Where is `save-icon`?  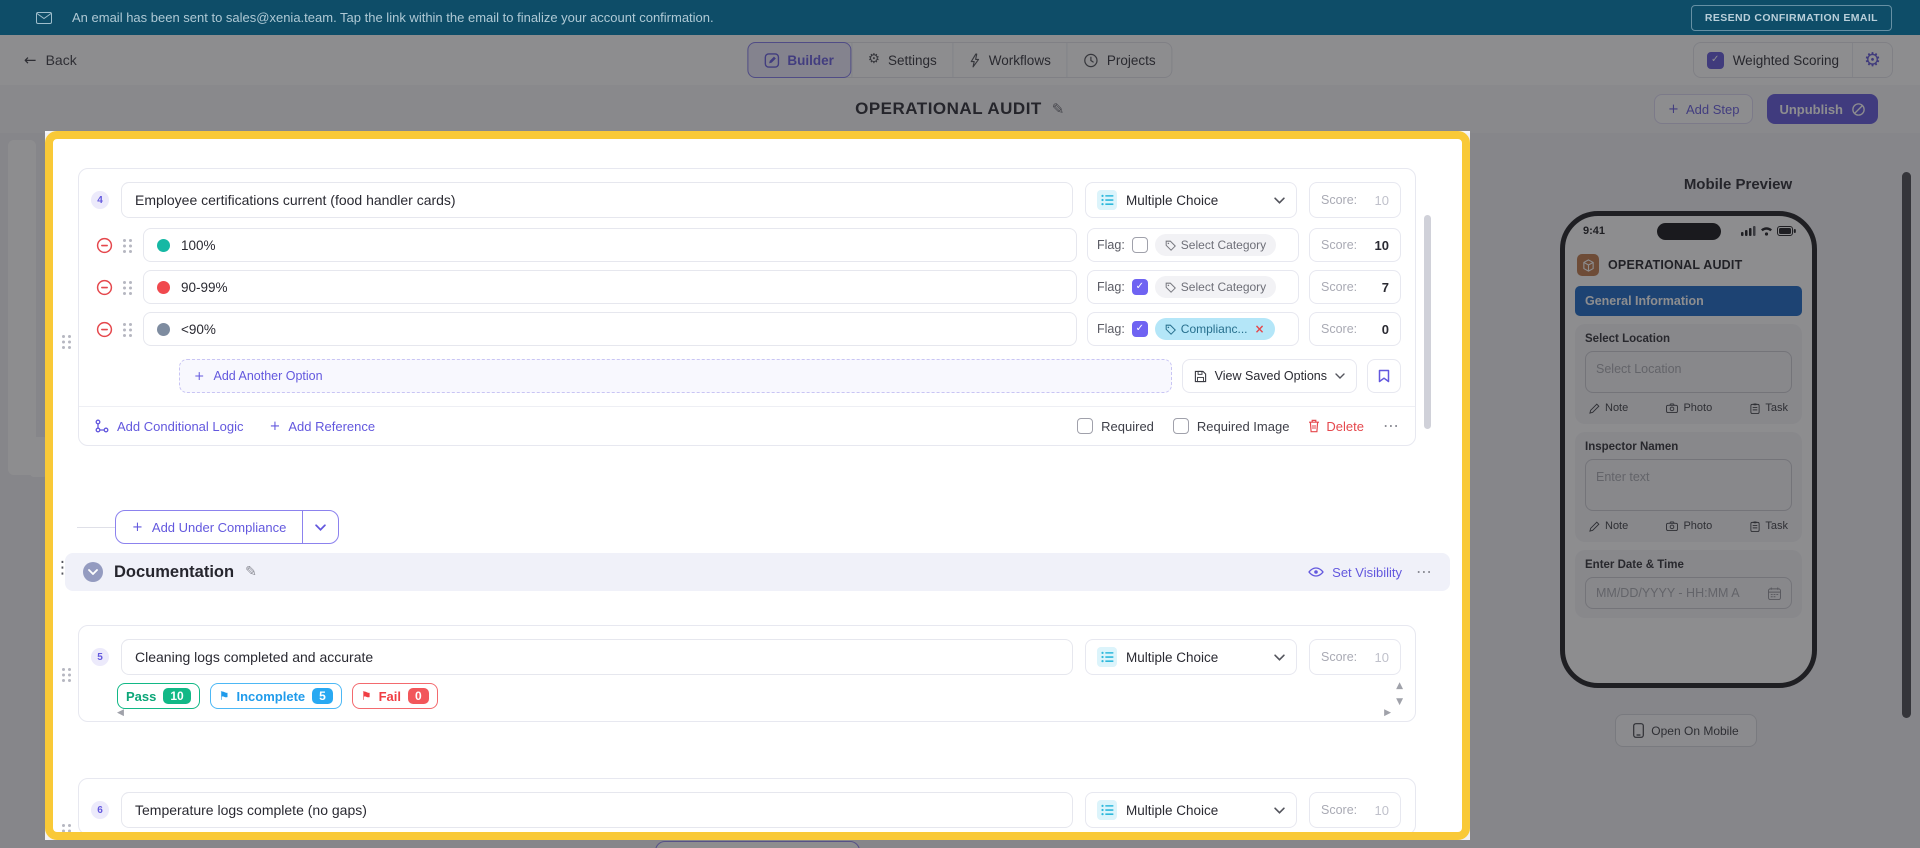 save-icon is located at coordinates (1200, 376).